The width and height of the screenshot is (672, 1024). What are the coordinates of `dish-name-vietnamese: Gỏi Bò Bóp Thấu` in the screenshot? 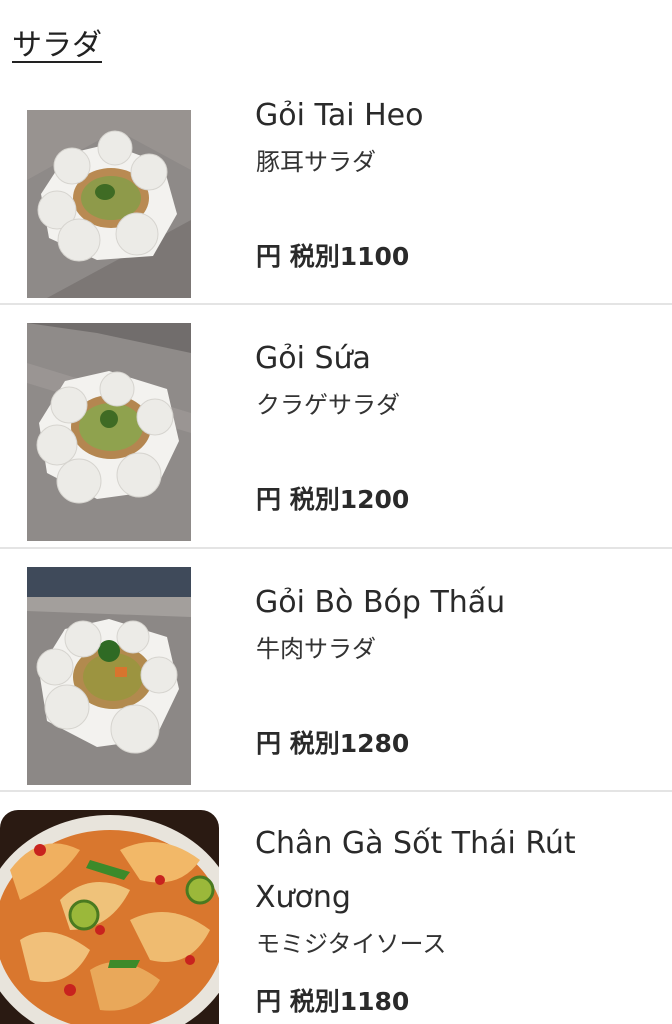 It's located at (380, 602).